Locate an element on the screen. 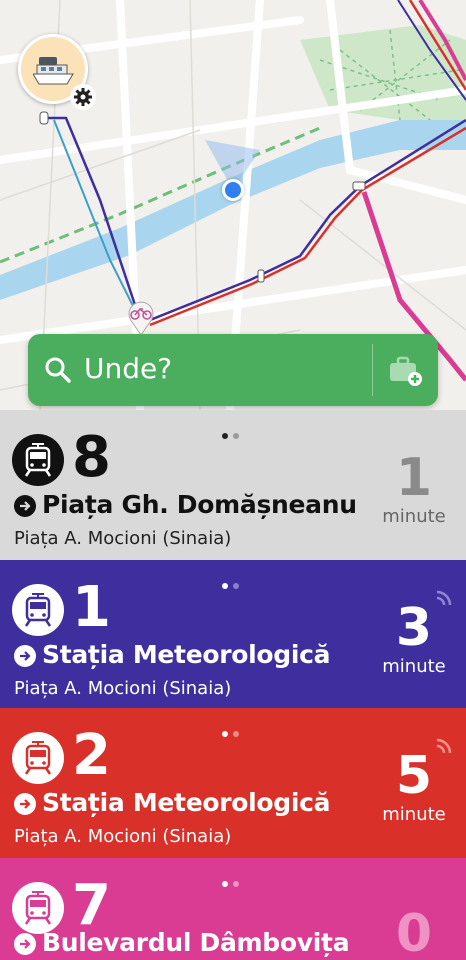  minutes-value: 3 is located at coordinates (414, 628).